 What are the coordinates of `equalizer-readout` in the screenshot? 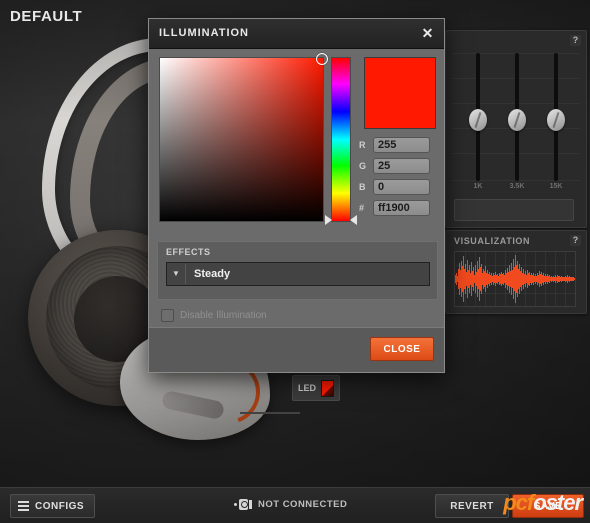 It's located at (514, 210).